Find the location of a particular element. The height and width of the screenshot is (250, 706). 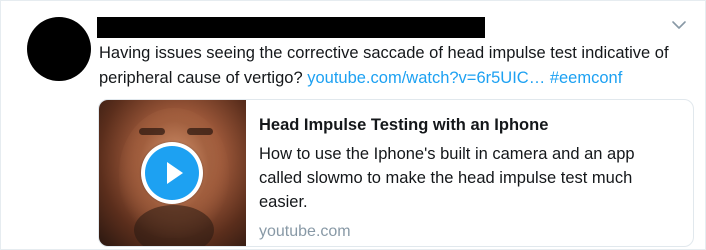

tweet-hashtag: #eemconf is located at coordinates (586, 78).